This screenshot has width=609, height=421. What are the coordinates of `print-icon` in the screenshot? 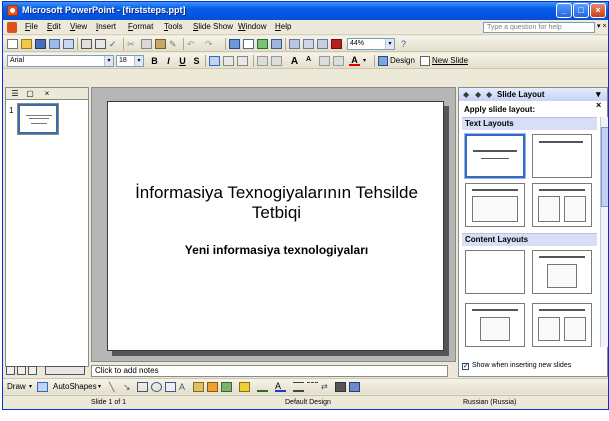 It's located at (86, 44).